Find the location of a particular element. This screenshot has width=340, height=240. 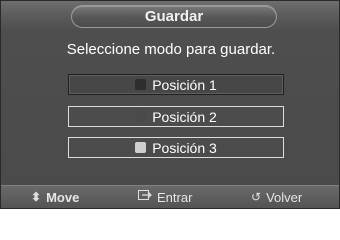

move-hint-label: Move is located at coordinates (63, 197).